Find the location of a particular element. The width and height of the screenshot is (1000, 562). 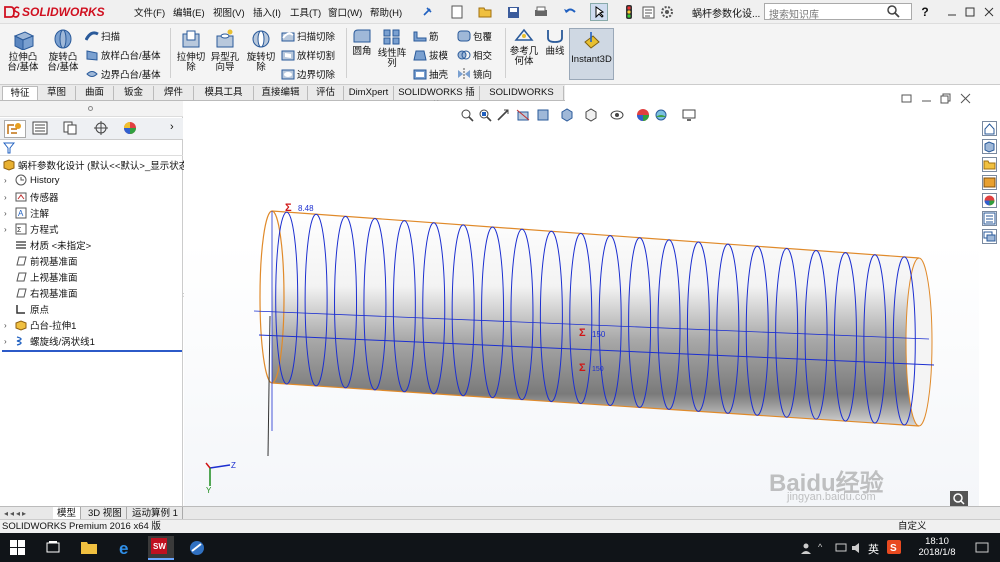

file-explorer-icon is located at coordinates (989, 164).